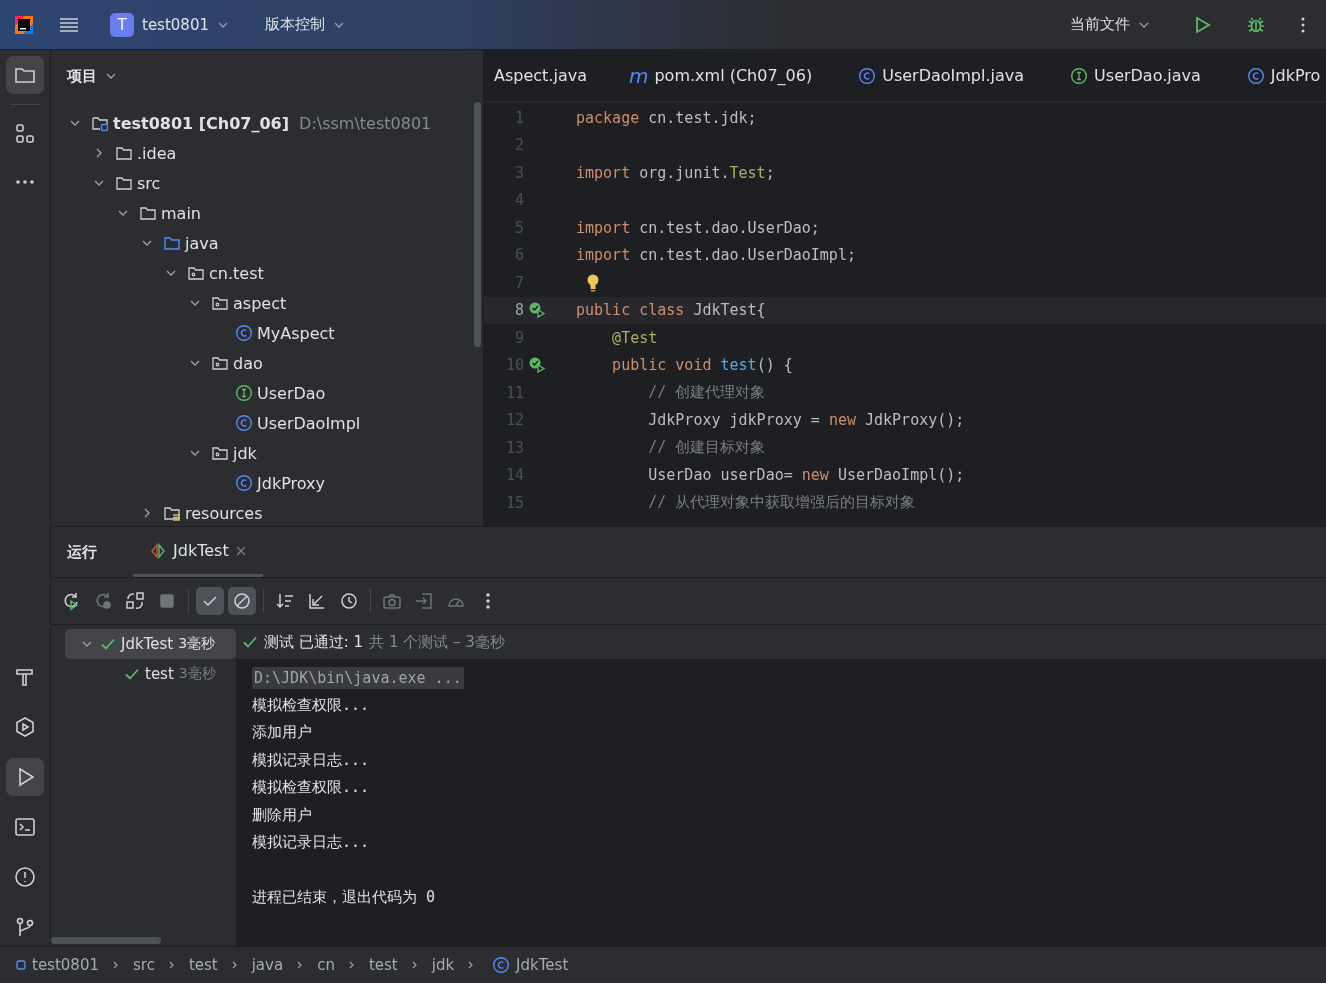 This screenshot has width=1326, height=983. I want to click on console-output: 删除用户, so click(282, 815).